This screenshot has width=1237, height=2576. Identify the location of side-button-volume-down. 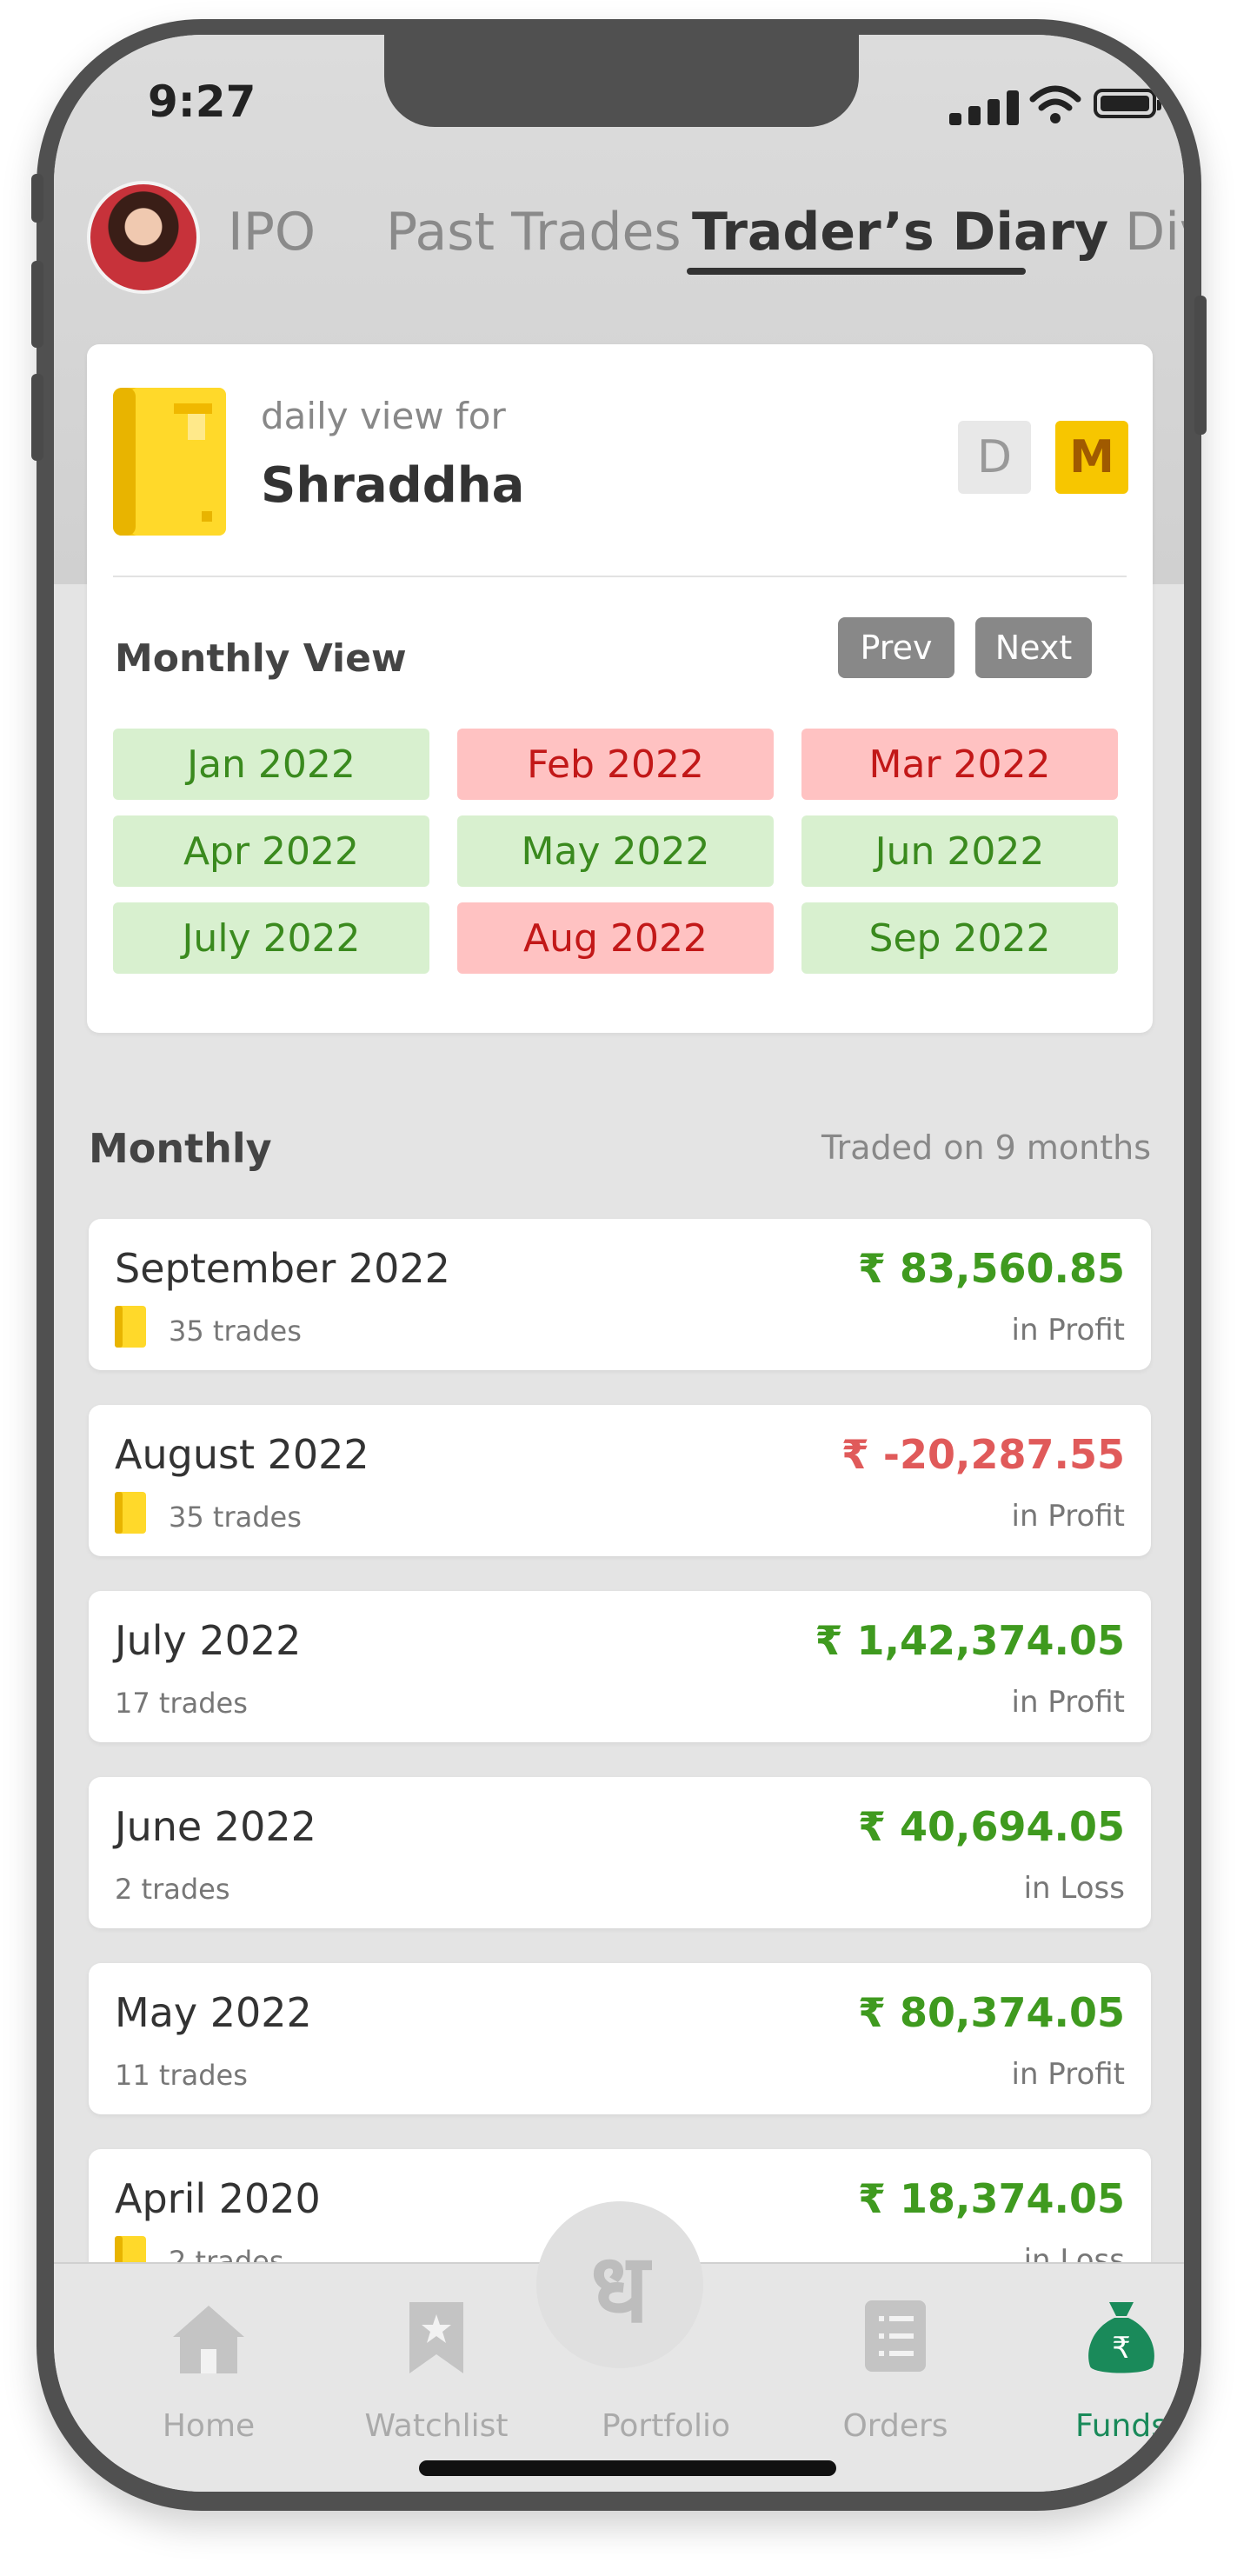
(37, 417).